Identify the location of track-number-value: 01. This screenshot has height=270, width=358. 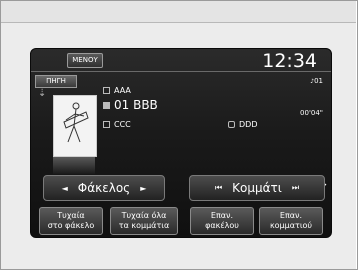
(318, 81).